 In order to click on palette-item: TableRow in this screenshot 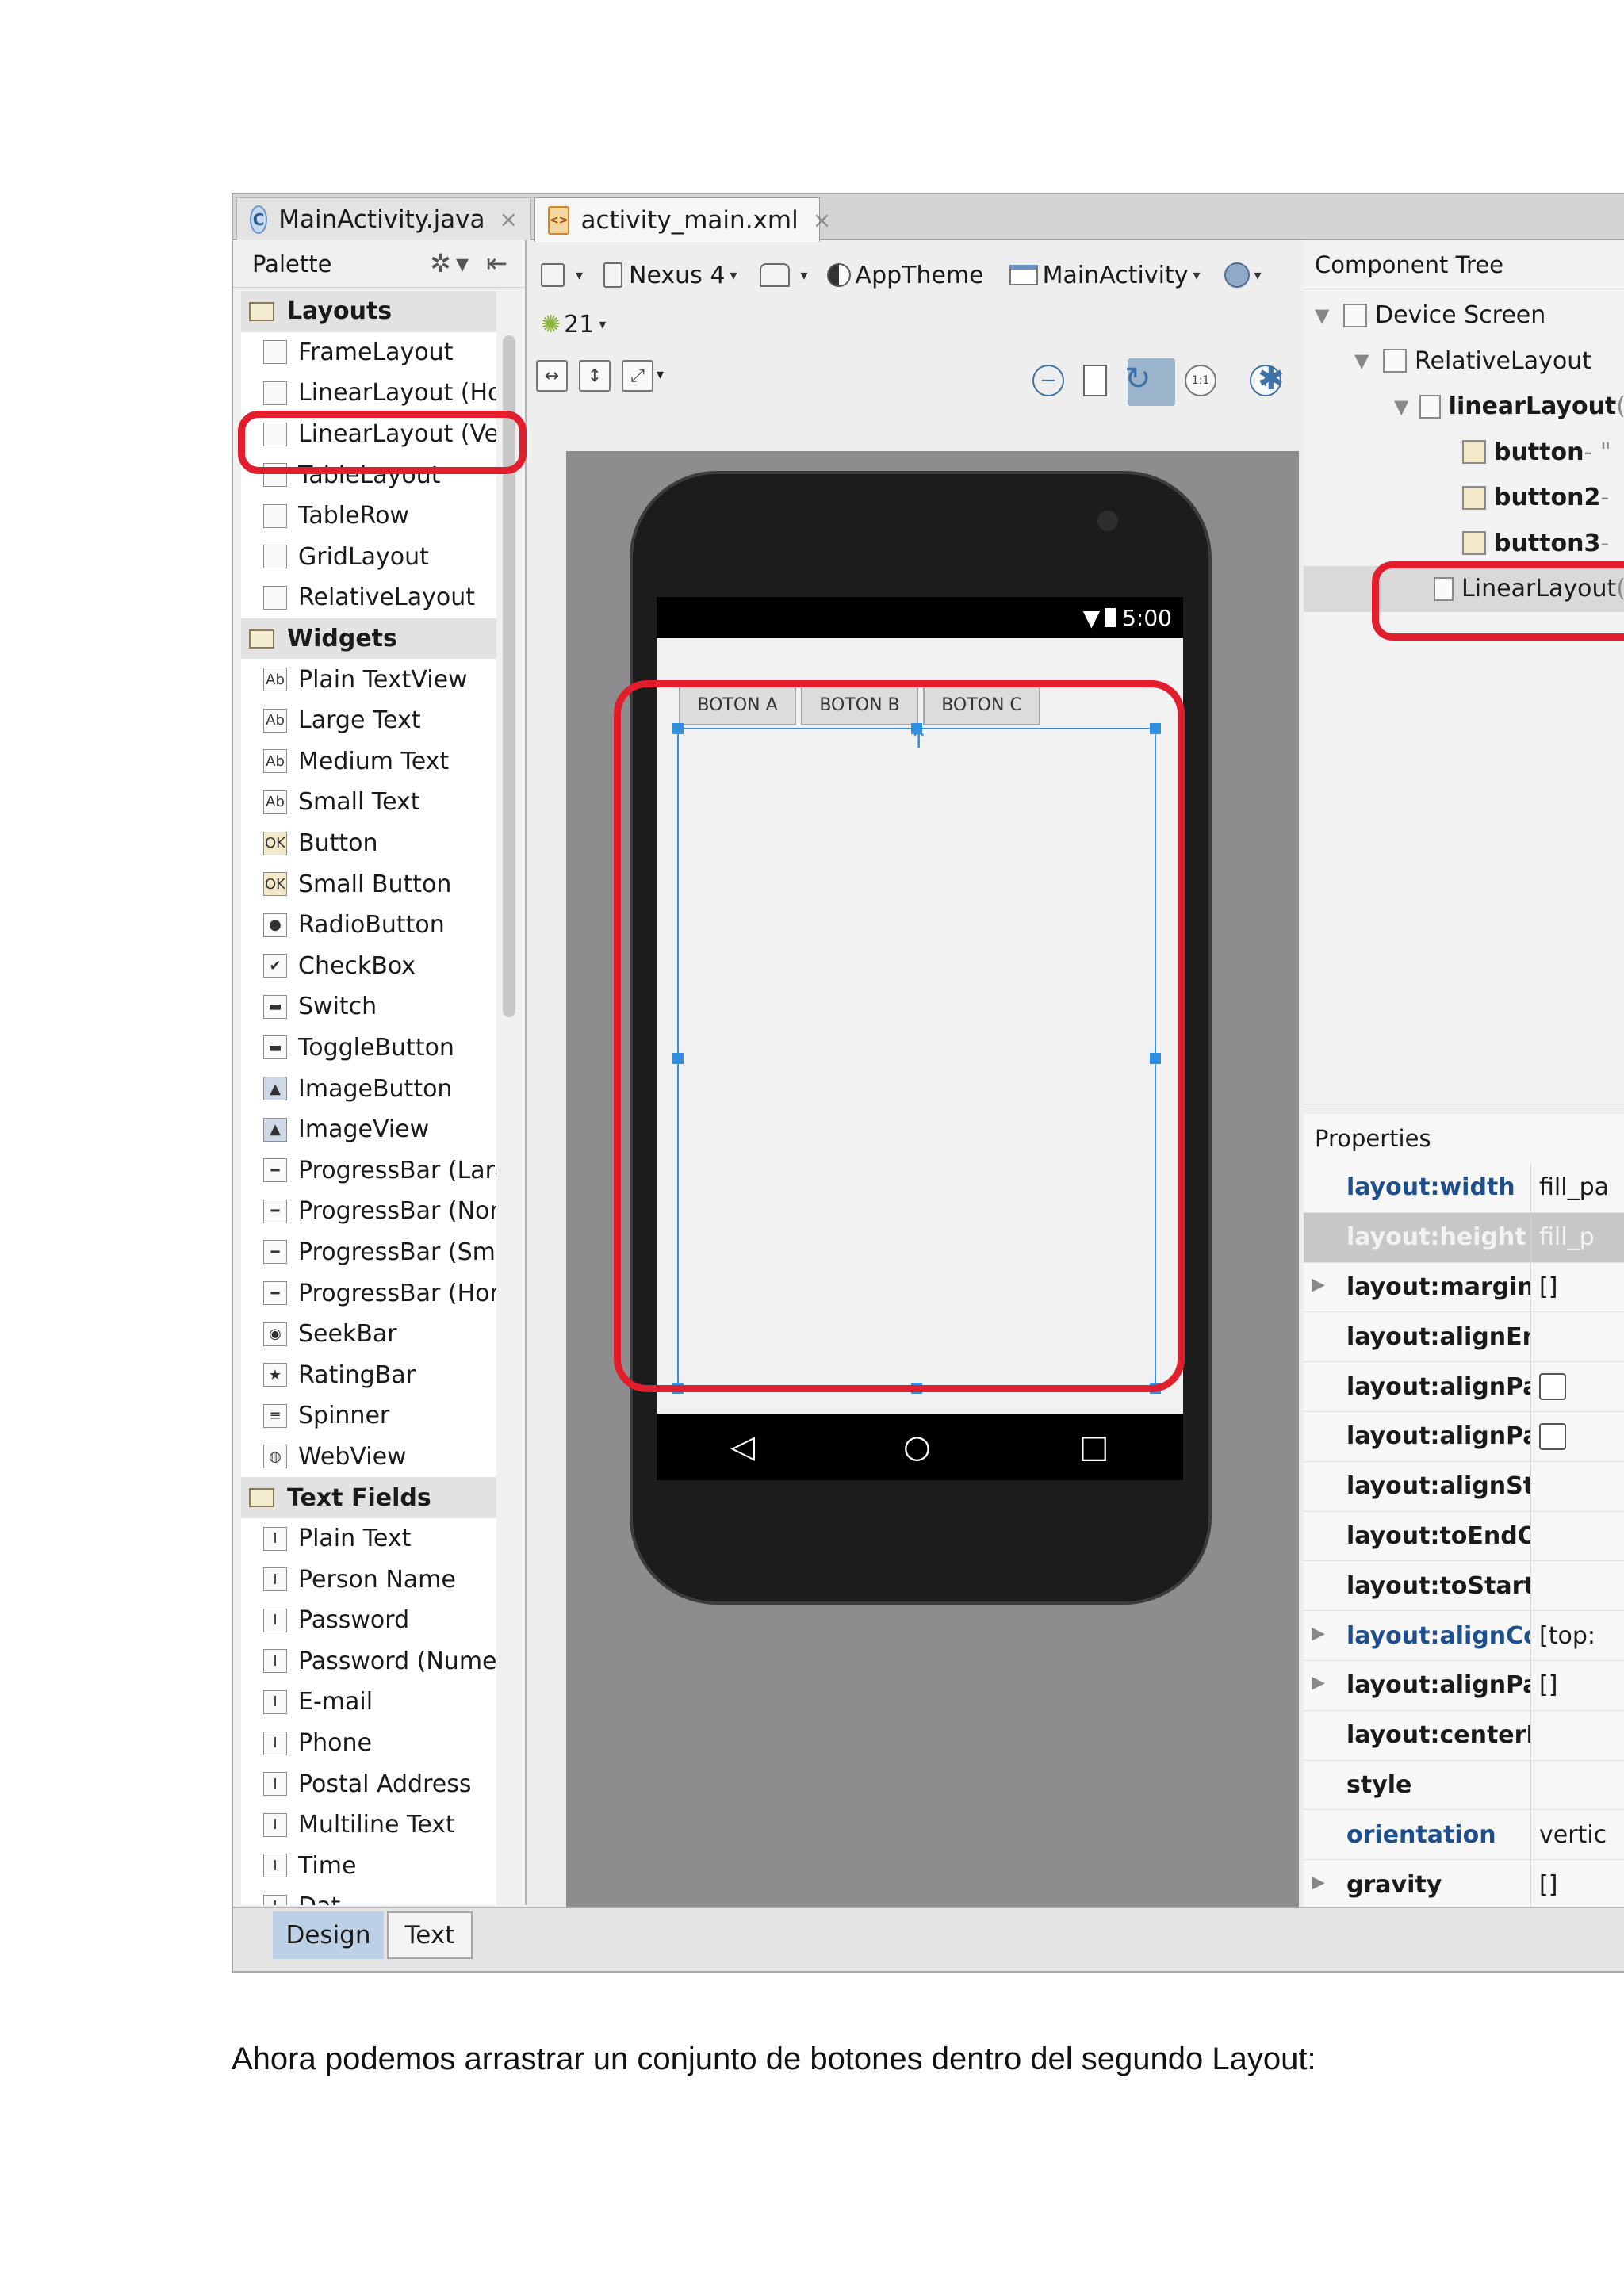, I will do `click(368, 516)`.